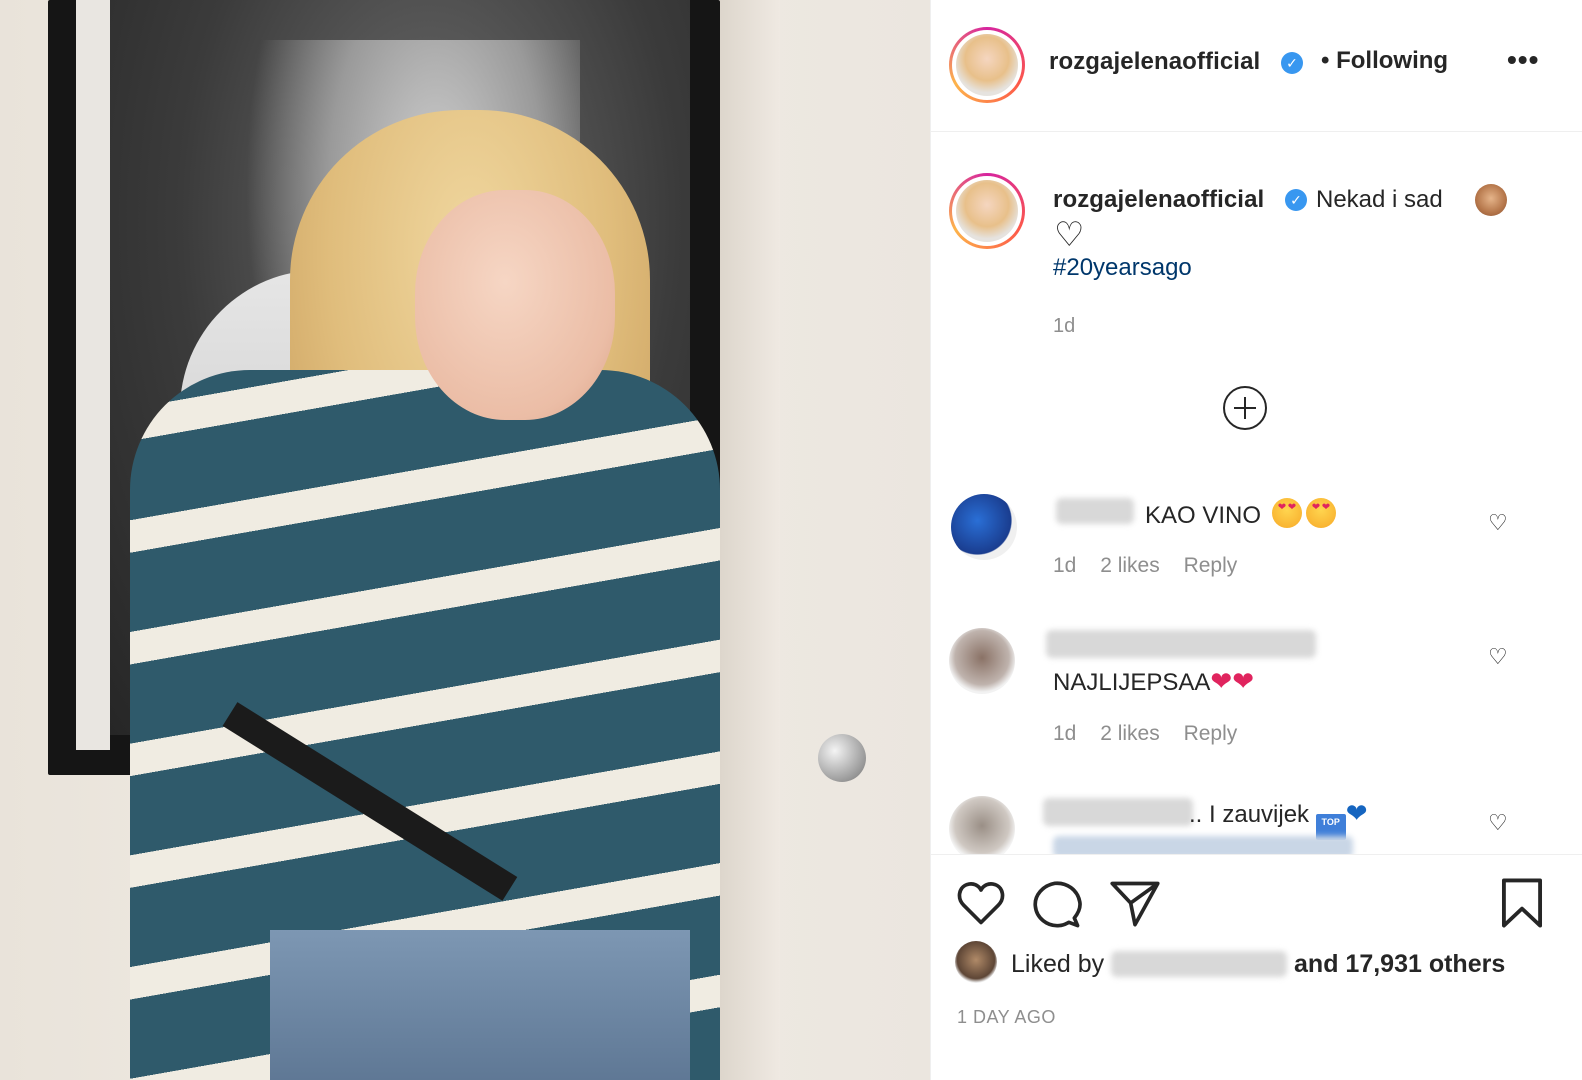 This screenshot has height=1080, width=1582. What do you see at coordinates (1153, 681) in the screenshot?
I see `comment-text: NAJLIJEPSAA❤❤` at bounding box center [1153, 681].